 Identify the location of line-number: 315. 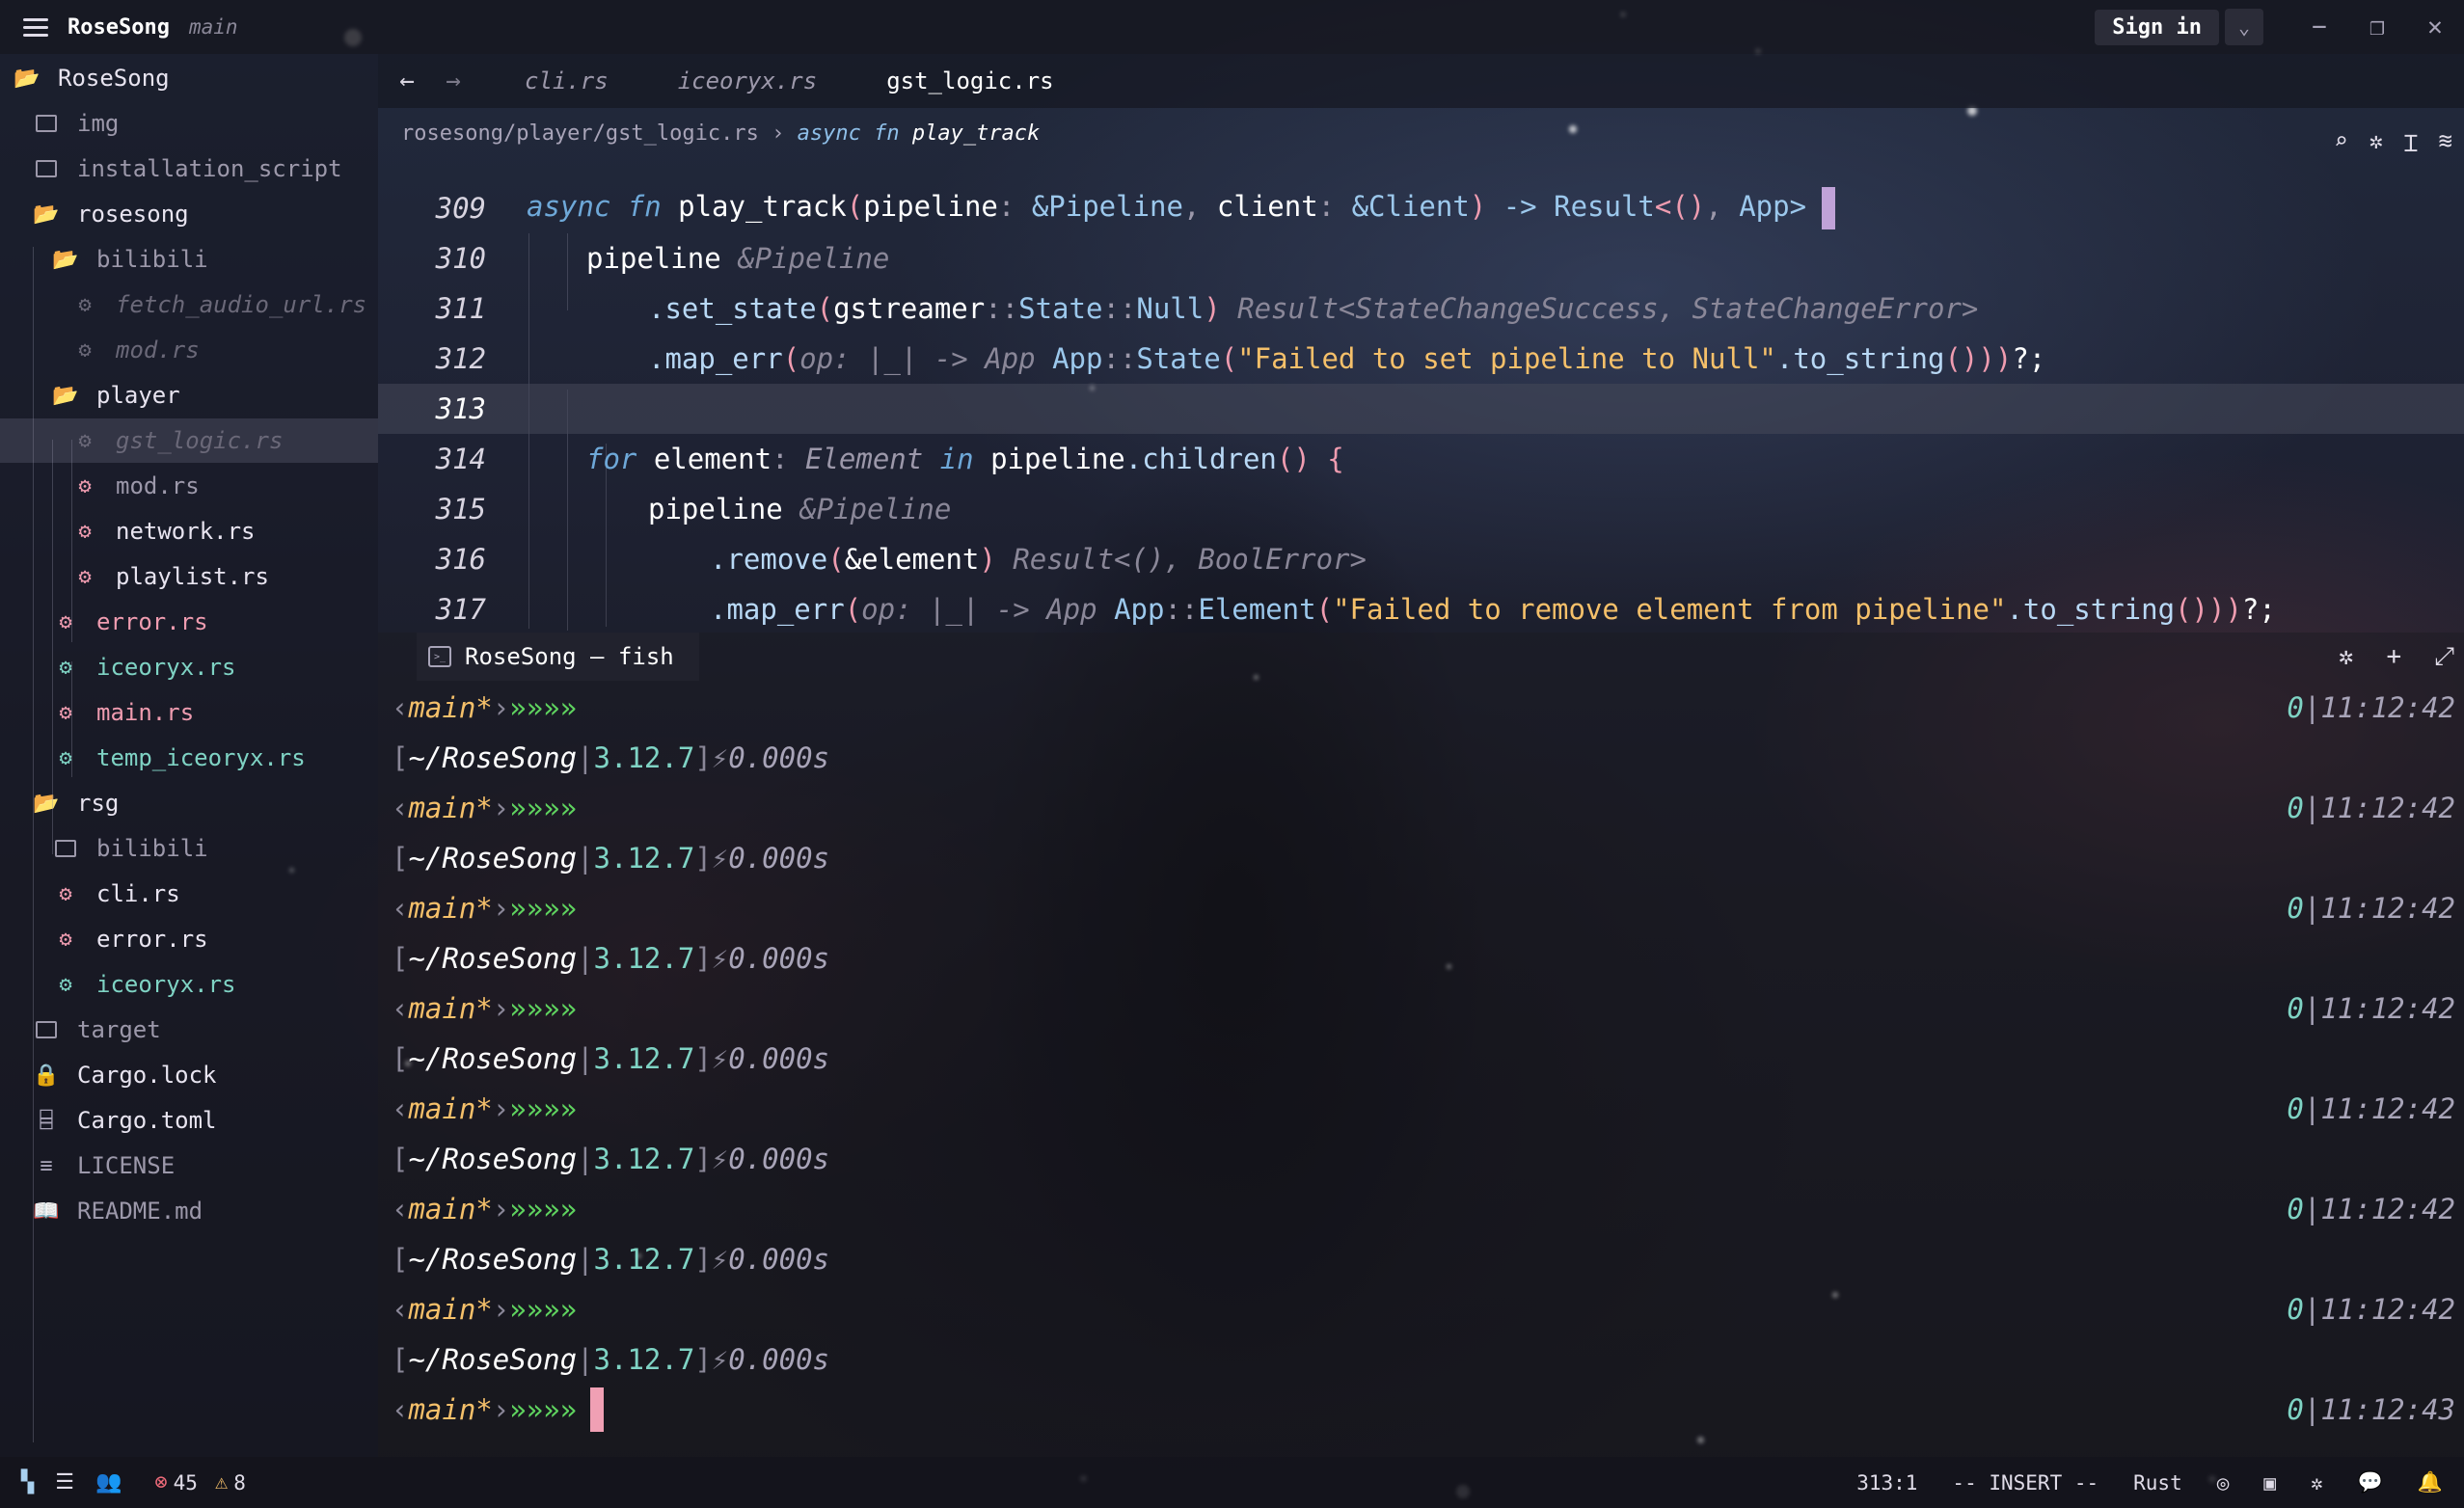
(460, 509).